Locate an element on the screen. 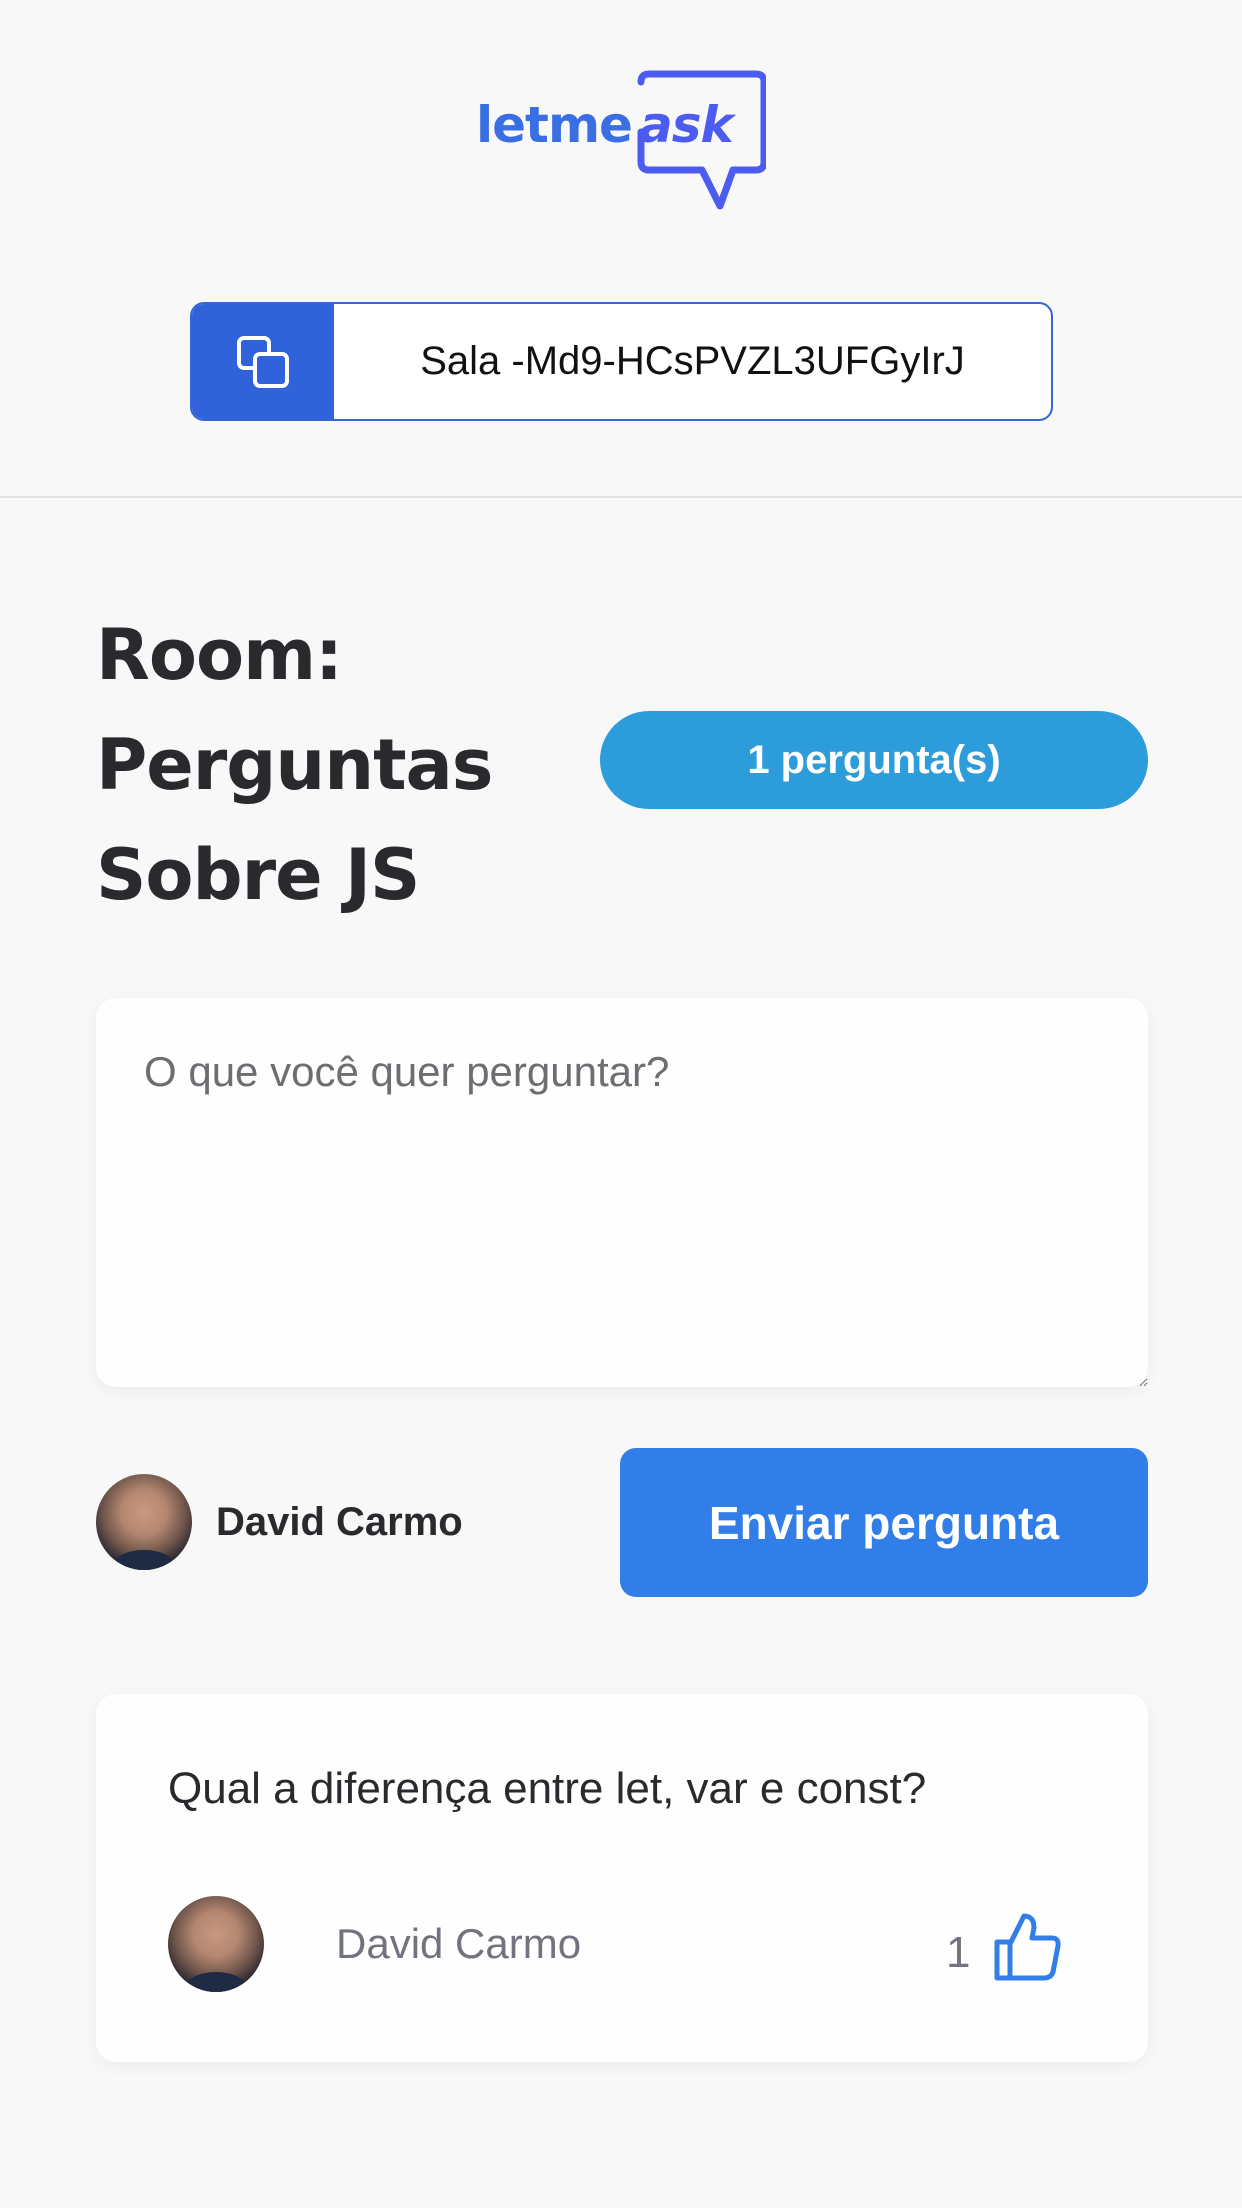 The height and width of the screenshot is (2208, 1242). like-count: 1 is located at coordinates (958, 1952).